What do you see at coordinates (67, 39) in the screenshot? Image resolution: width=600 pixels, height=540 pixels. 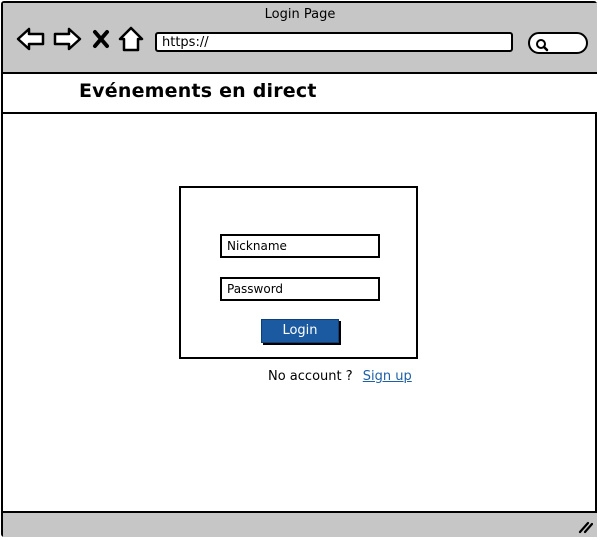 I see `forward-arrow-icon` at bounding box center [67, 39].